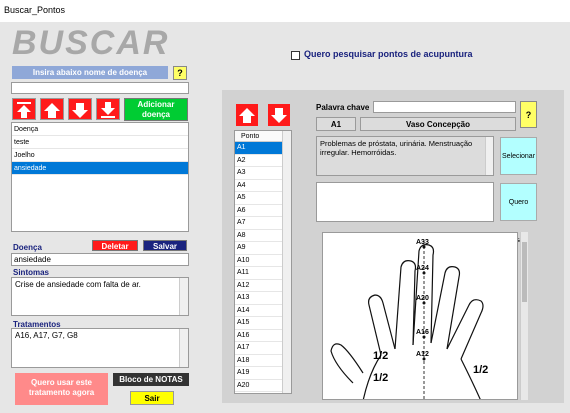 The height and width of the screenshot is (413, 570). Describe the element at coordinates (286, 262) in the screenshot. I see `points-scrollbar` at that location.